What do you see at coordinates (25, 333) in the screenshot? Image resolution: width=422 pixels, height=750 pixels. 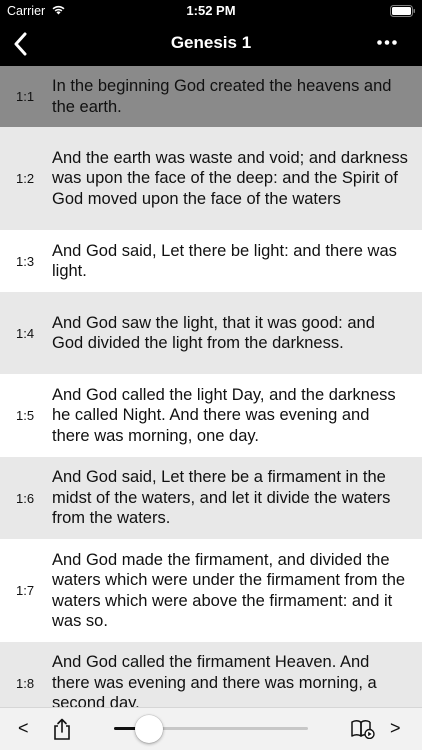 I see `verse-number: 1:4` at bounding box center [25, 333].